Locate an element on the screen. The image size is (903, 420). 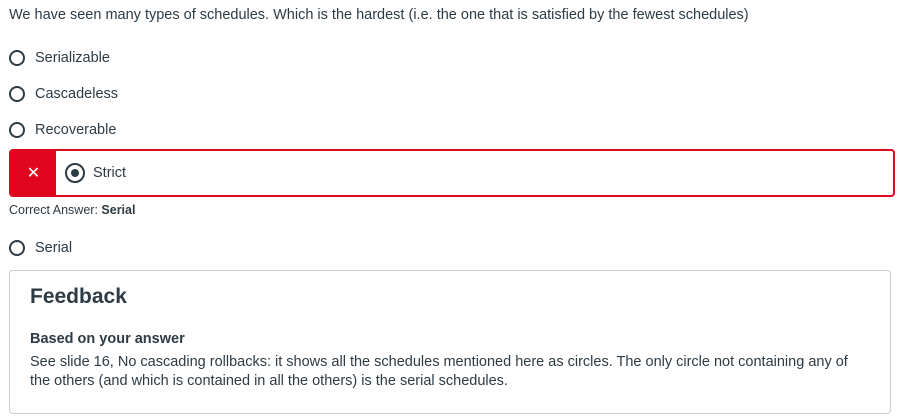
option-serial: Serial is located at coordinates (40, 248).